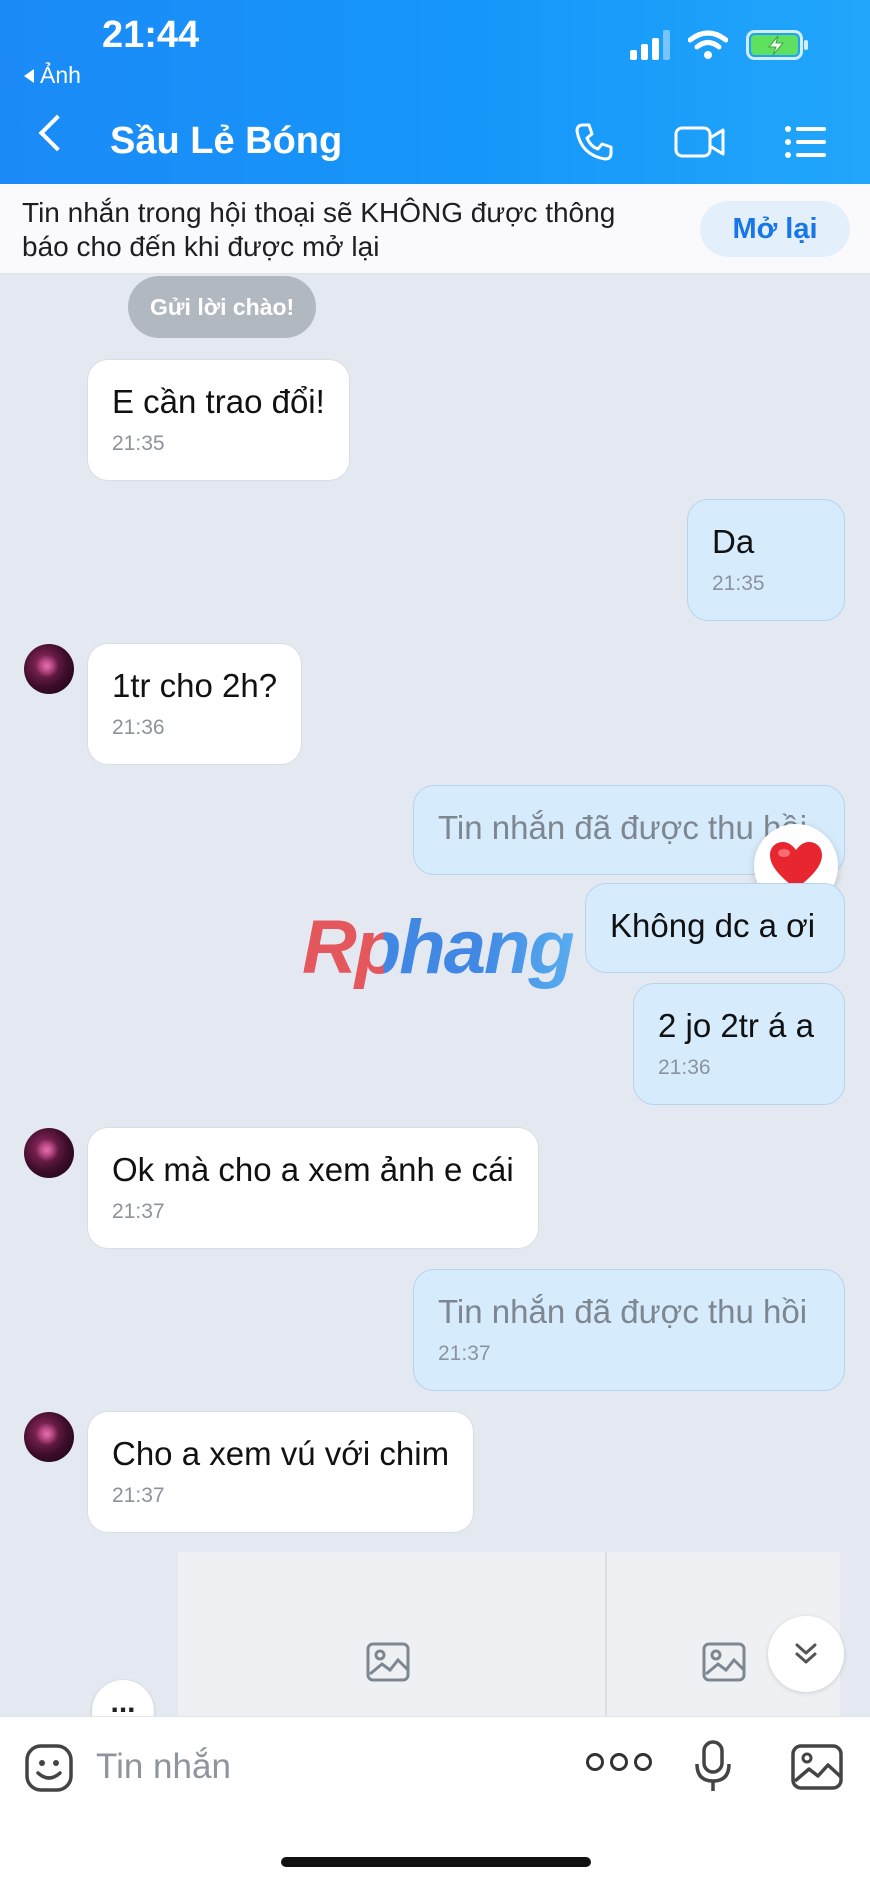 The height and width of the screenshot is (1883, 870). Describe the element at coordinates (708, 44) in the screenshot. I see `wifi-icon` at that location.